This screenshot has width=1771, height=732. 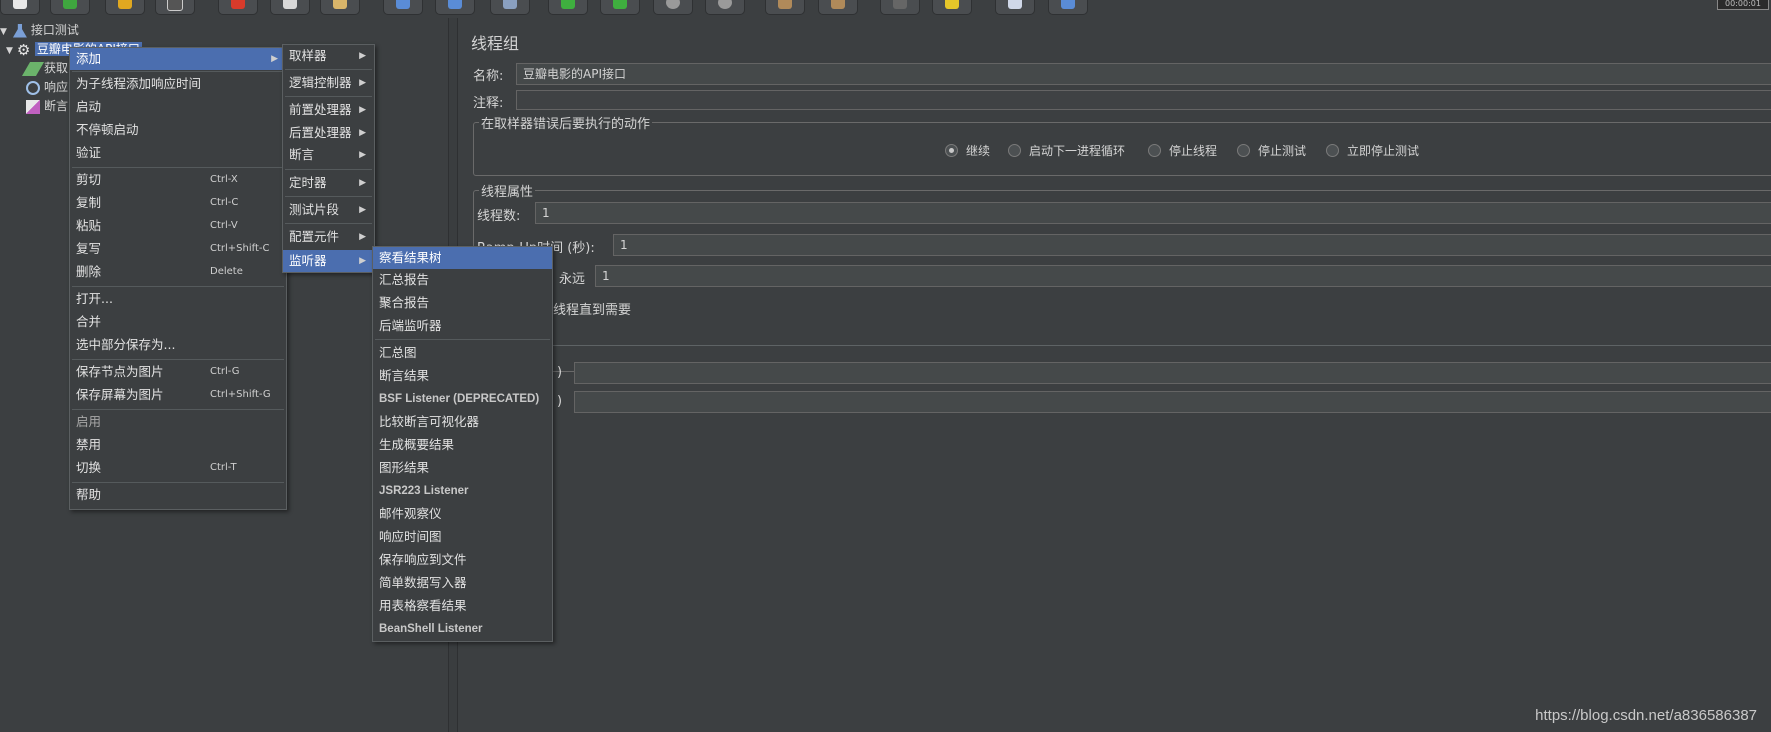 I want to click on submenu-item-sampler: 取样器 ▶, so click(x=328, y=56).